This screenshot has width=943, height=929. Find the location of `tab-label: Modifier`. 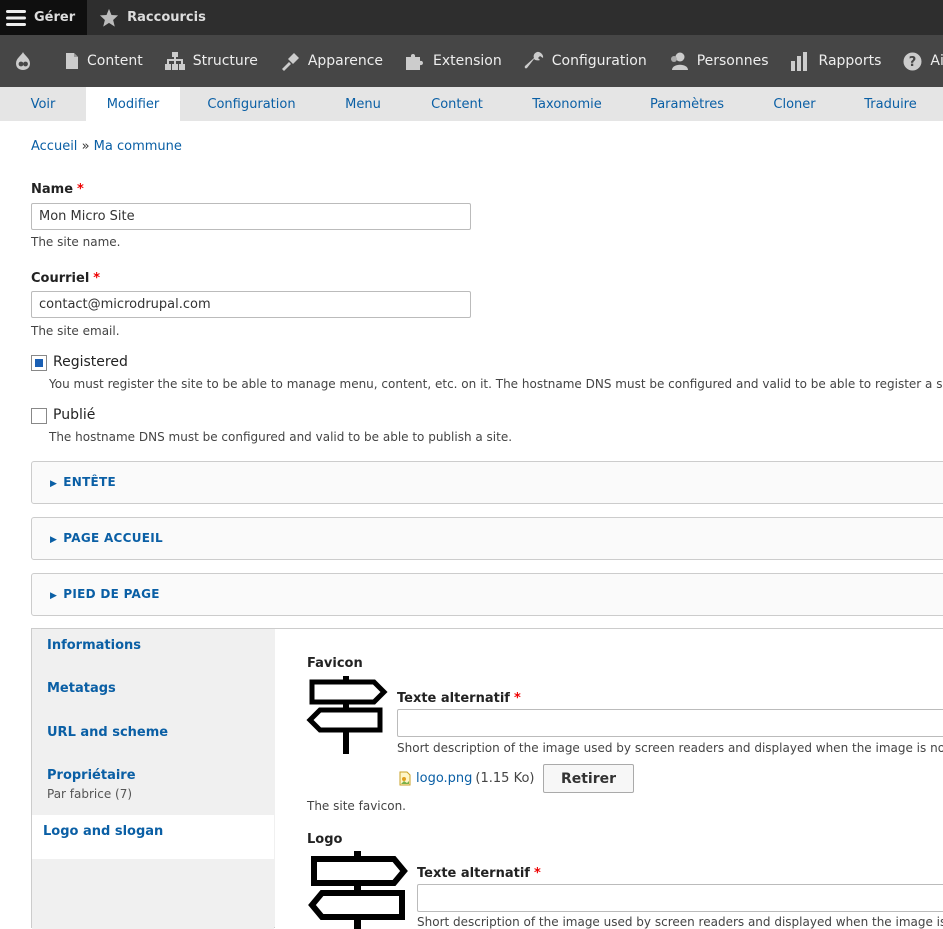

tab-label: Modifier is located at coordinates (133, 104).